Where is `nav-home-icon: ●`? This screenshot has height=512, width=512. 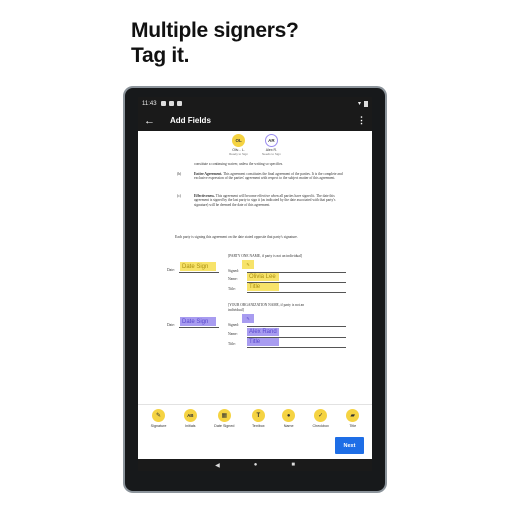 nav-home-icon: ● is located at coordinates (256, 465).